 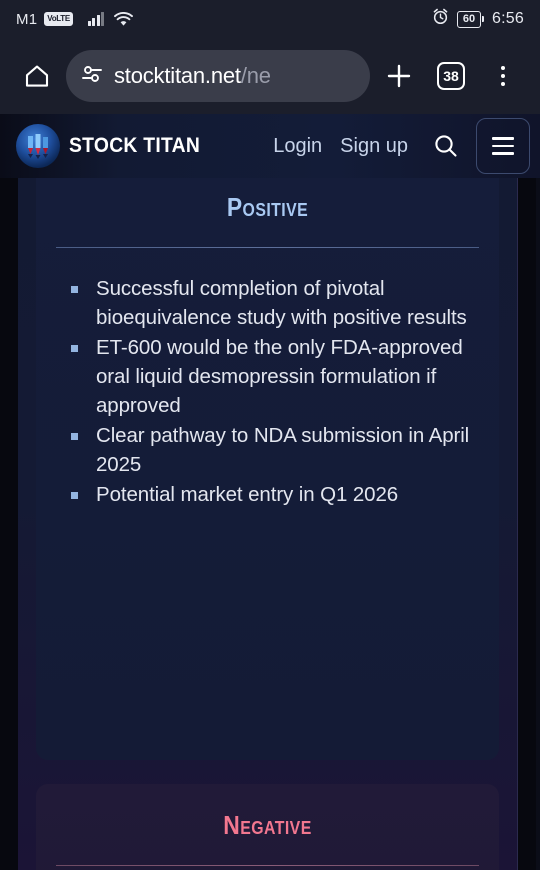 I want to click on status-bar-right: 60 6:56, so click(x=478, y=19).